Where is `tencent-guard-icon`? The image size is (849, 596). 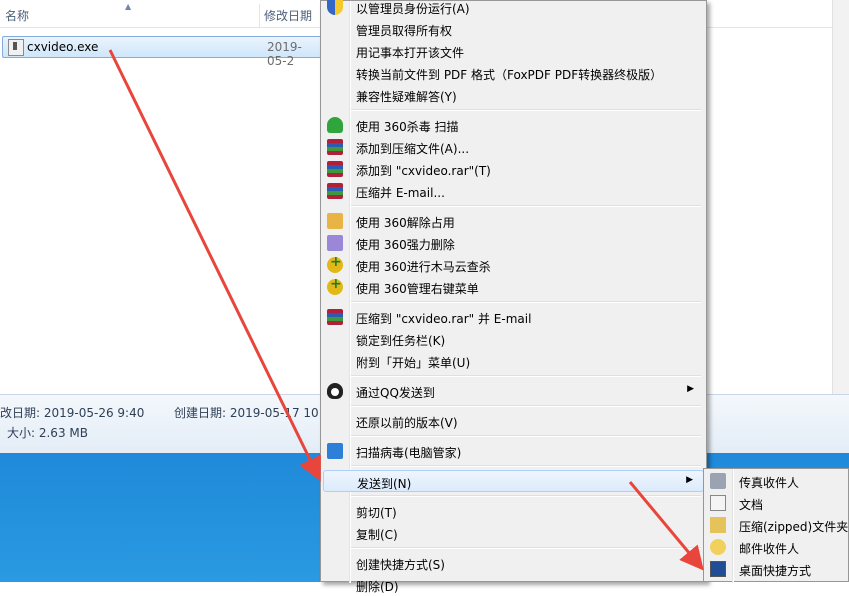
tencent-guard-icon is located at coordinates (335, 451).